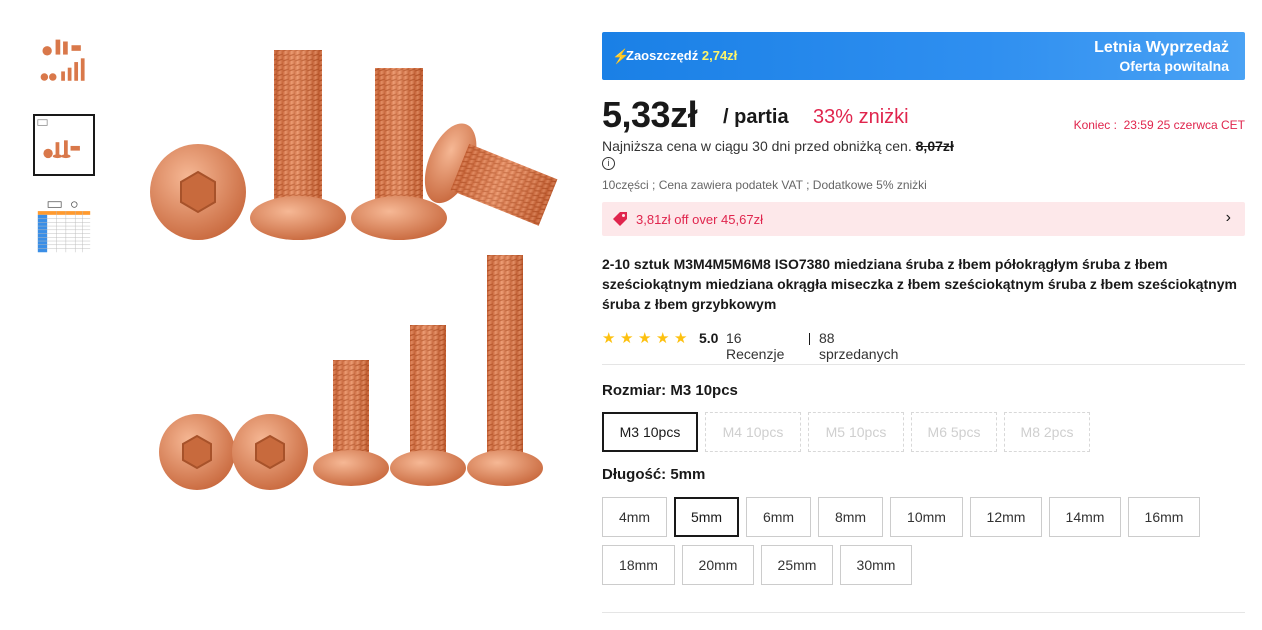  I want to click on length-option-4mm: 4mm, so click(634, 517).